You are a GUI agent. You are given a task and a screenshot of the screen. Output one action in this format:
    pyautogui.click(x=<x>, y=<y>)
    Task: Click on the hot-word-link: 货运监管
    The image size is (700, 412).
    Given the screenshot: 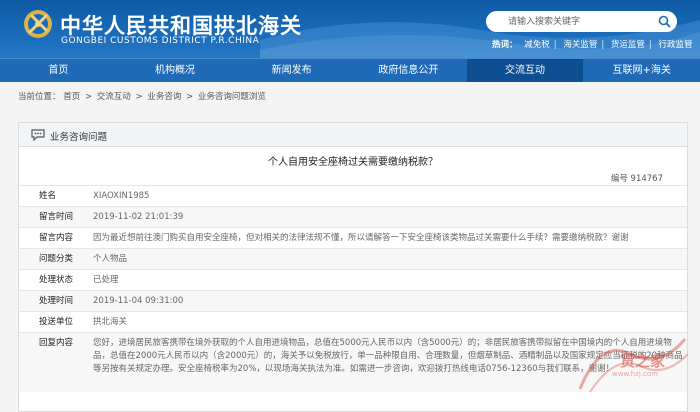 What is the action you would take?
    pyautogui.click(x=628, y=44)
    